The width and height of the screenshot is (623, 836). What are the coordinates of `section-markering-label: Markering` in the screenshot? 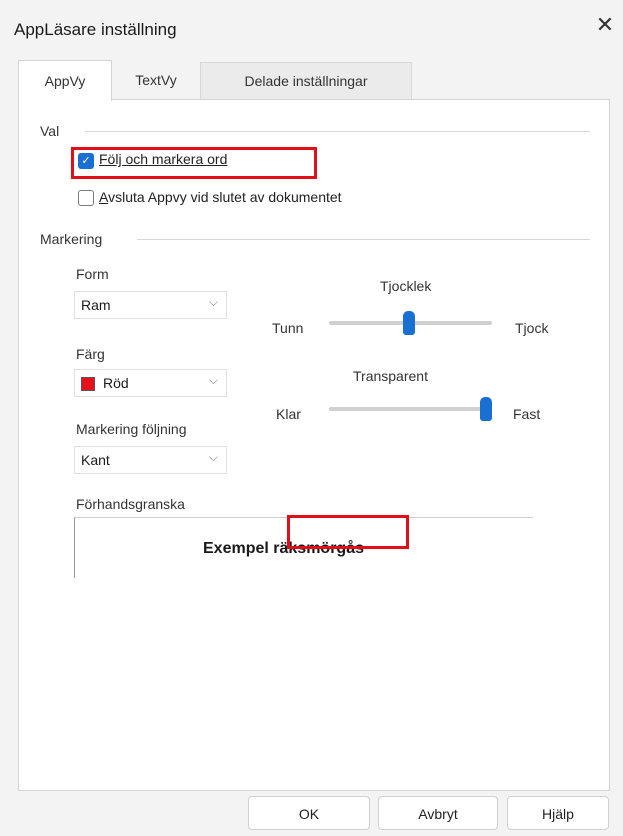 It's located at (71, 239).